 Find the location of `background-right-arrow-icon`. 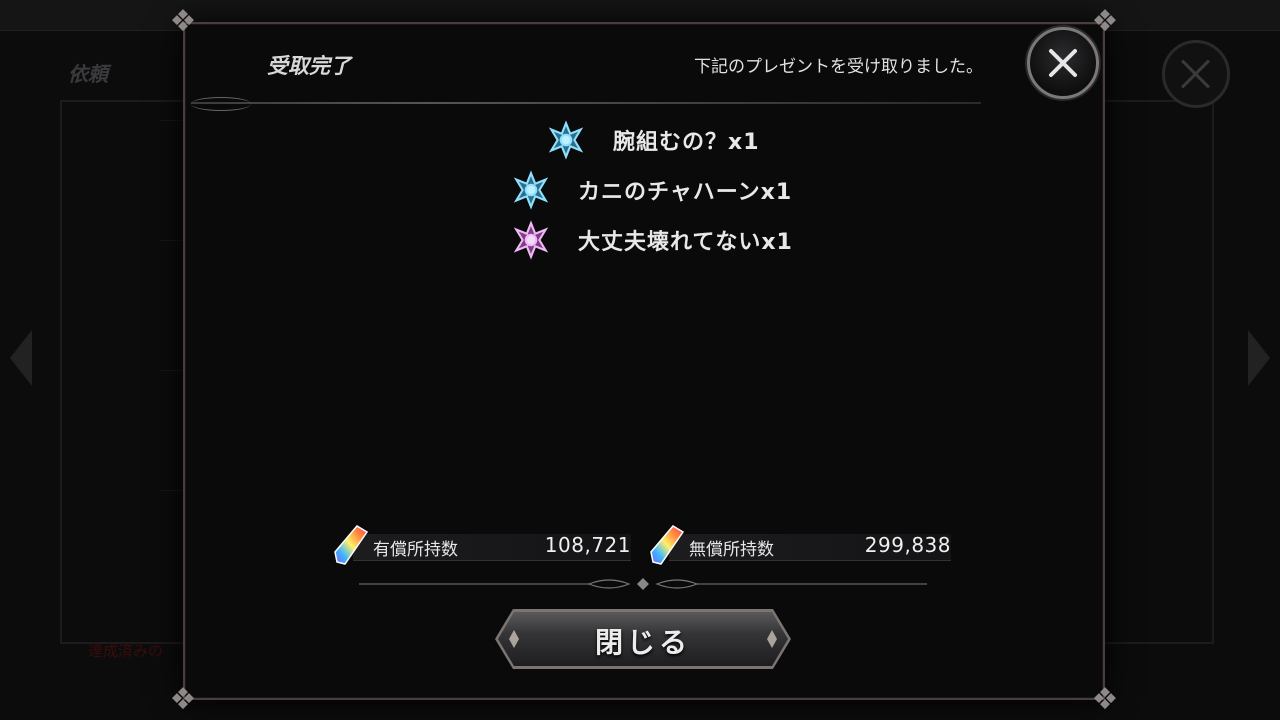

background-right-arrow-icon is located at coordinates (1259, 358).